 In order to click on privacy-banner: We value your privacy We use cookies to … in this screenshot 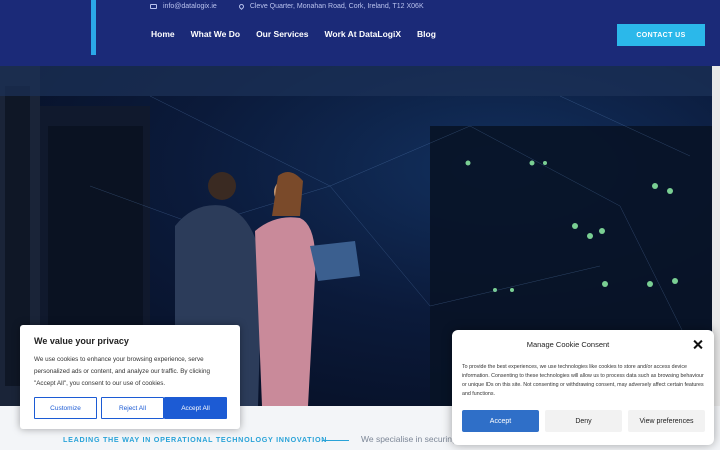, I will do `click(130, 377)`.